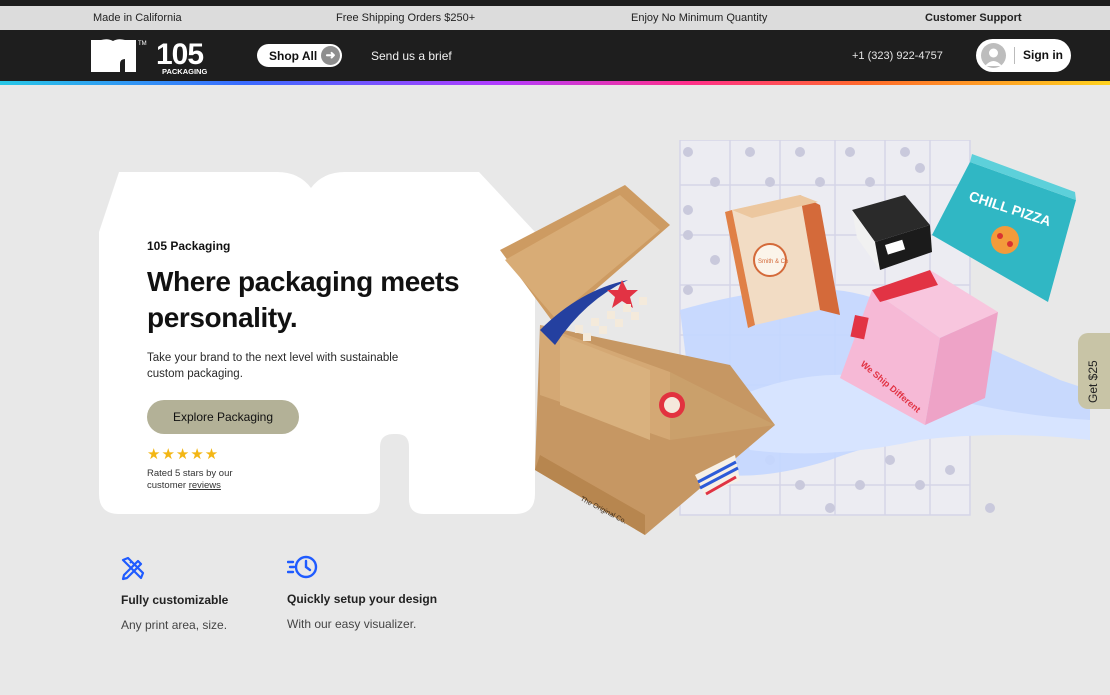  What do you see at coordinates (293, 55) in the screenshot?
I see `shop-all-label: Shop All` at bounding box center [293, 55].